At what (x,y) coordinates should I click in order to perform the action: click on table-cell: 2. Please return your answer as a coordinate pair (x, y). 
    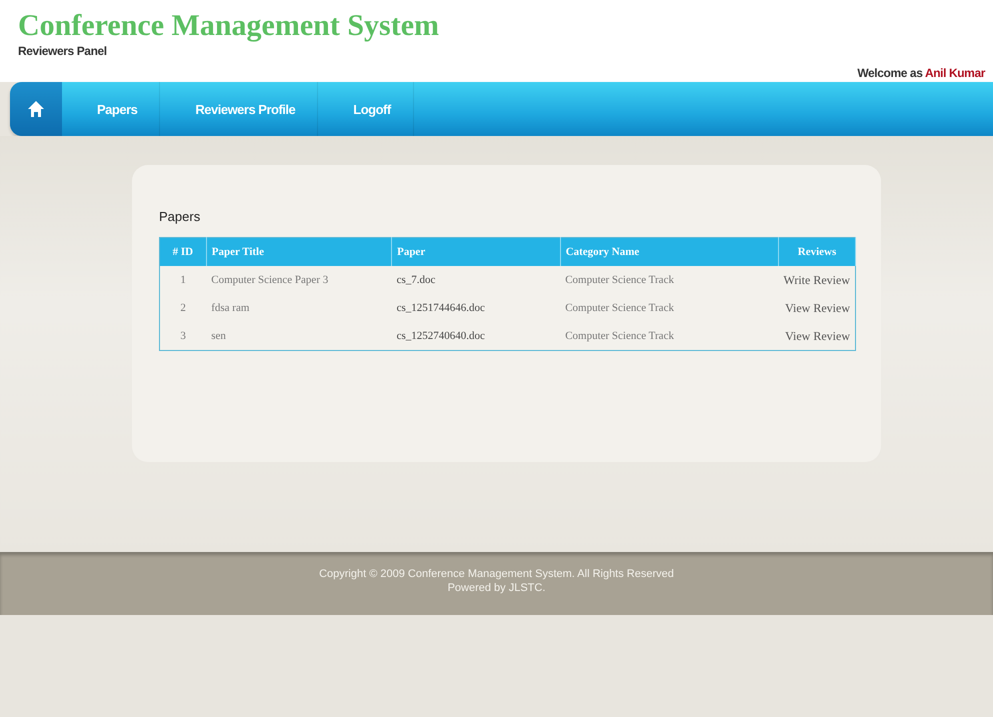
    Looking at the image, I should click on (183, 308).